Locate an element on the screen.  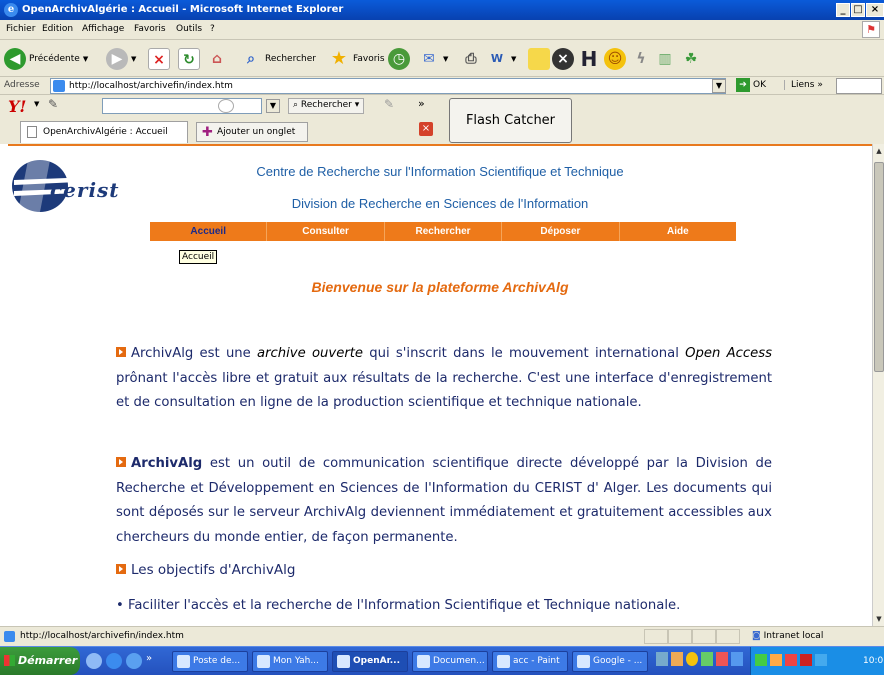
nav-rechercher: Rechercher is located at coordinates (444, 231).